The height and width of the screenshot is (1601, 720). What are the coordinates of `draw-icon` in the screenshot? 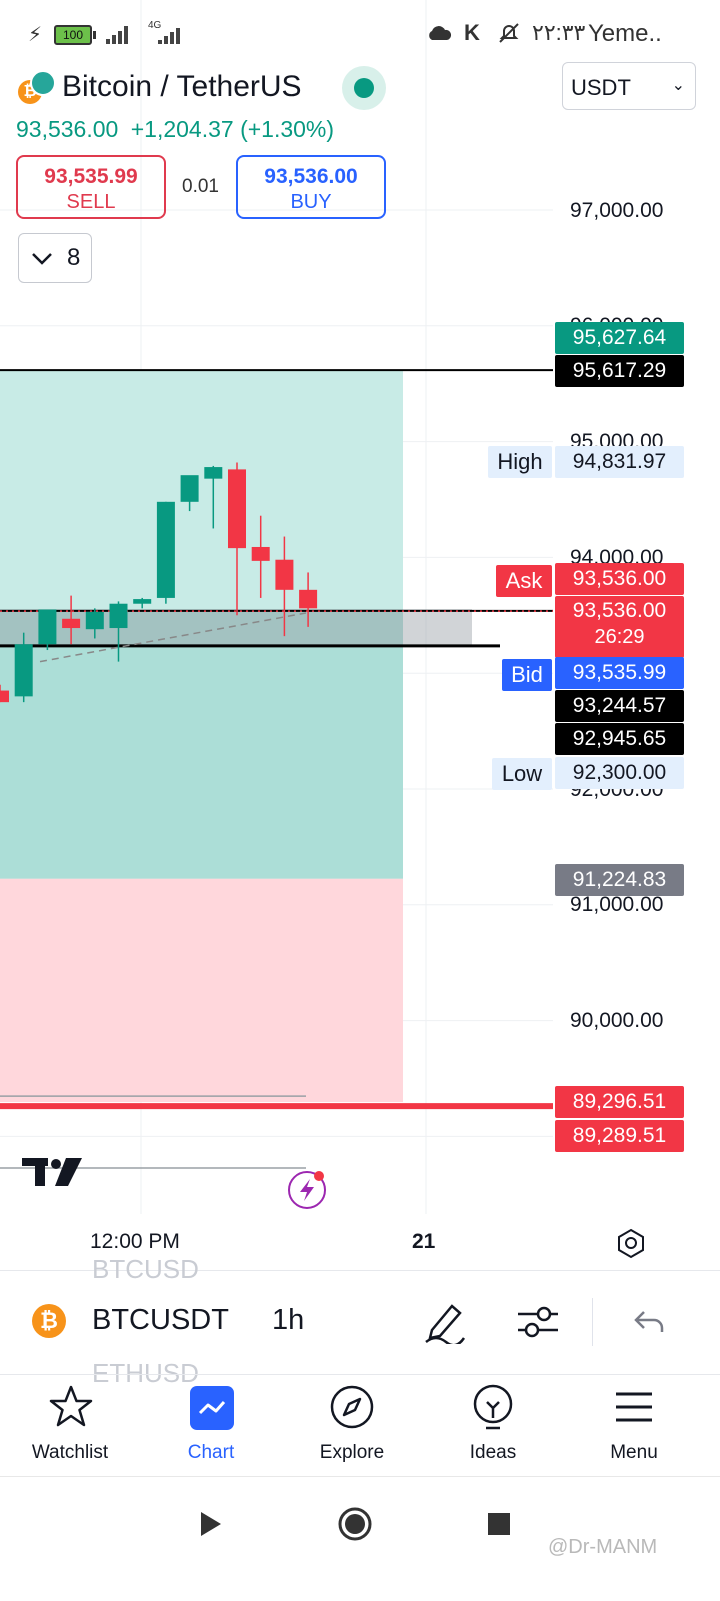 It's located at (444, 1321).